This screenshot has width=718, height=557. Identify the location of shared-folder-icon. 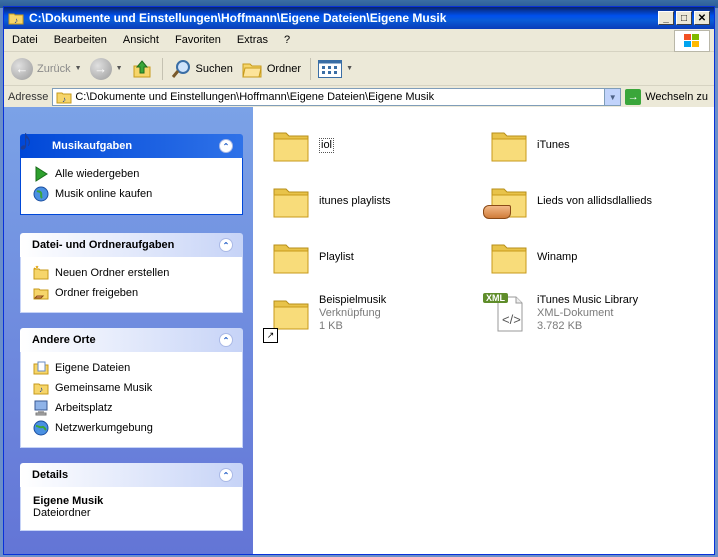
(506, 201).